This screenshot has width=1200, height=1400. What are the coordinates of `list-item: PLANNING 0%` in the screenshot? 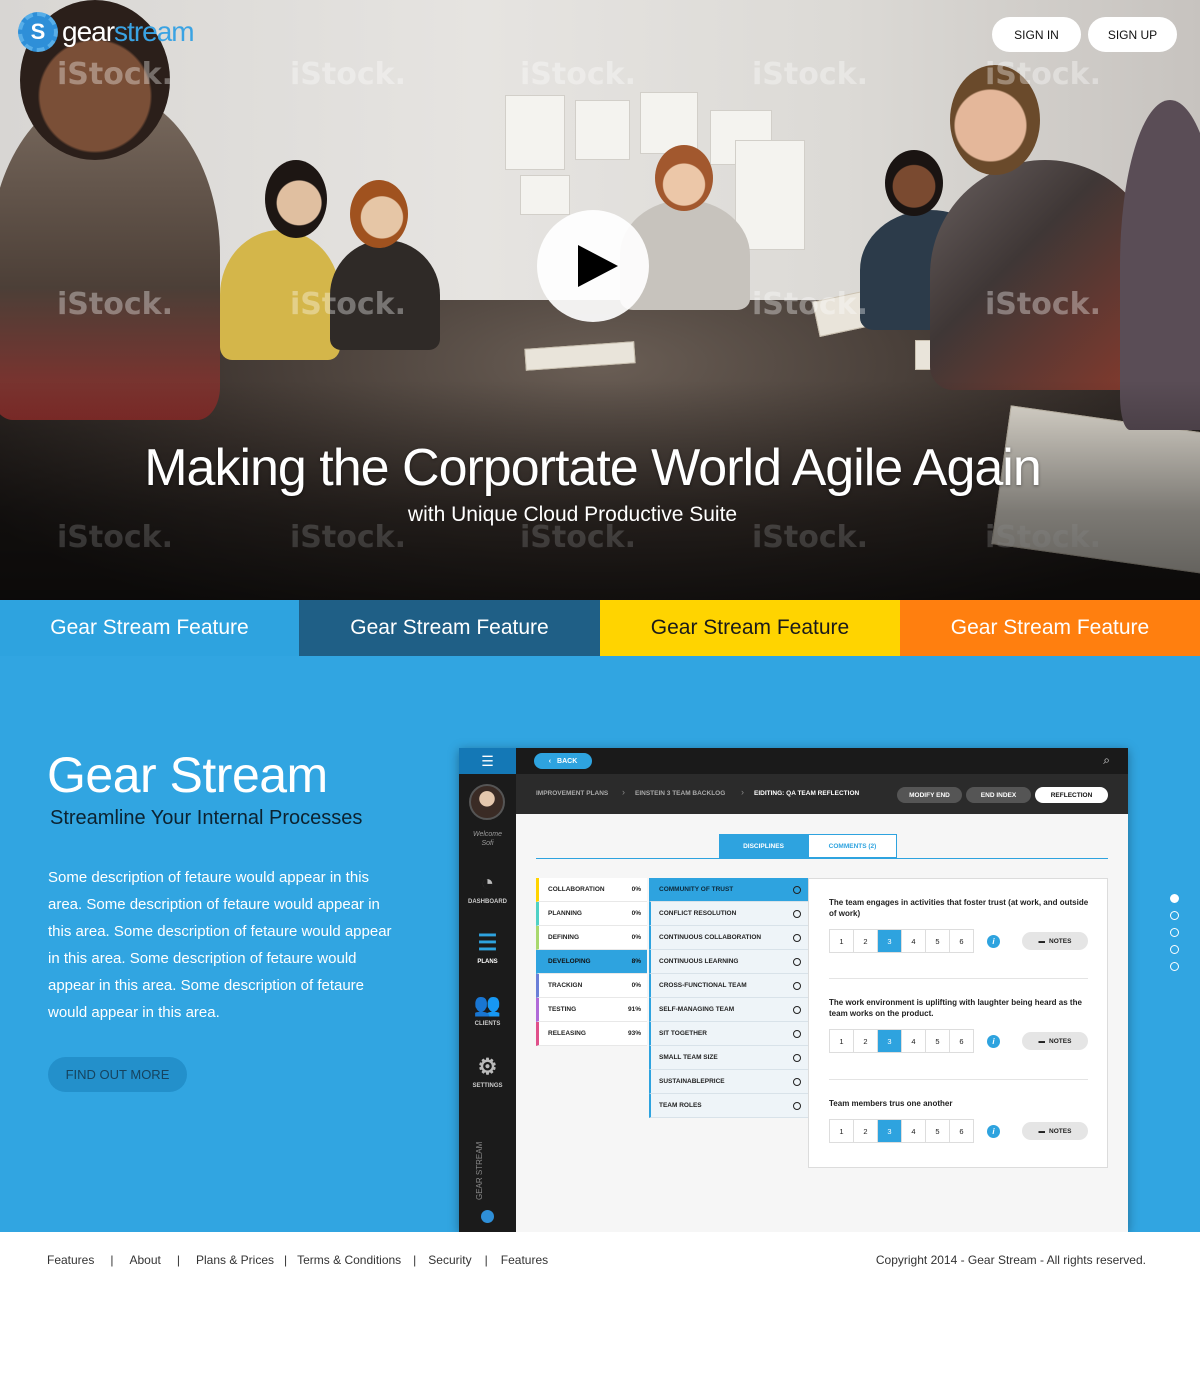 It's located at (591, 914).